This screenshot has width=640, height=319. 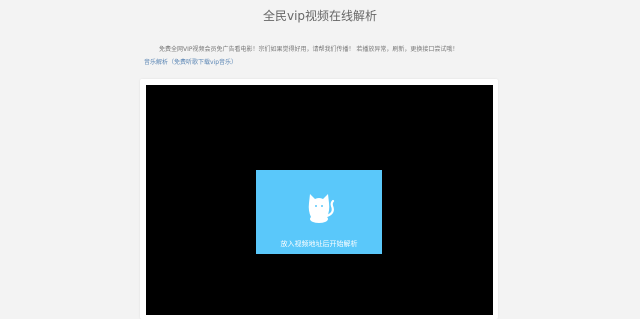 I want to click on music-parse-link: 音乐解析（免费听歌下载vip音乐）, so click(x=190, y=61).